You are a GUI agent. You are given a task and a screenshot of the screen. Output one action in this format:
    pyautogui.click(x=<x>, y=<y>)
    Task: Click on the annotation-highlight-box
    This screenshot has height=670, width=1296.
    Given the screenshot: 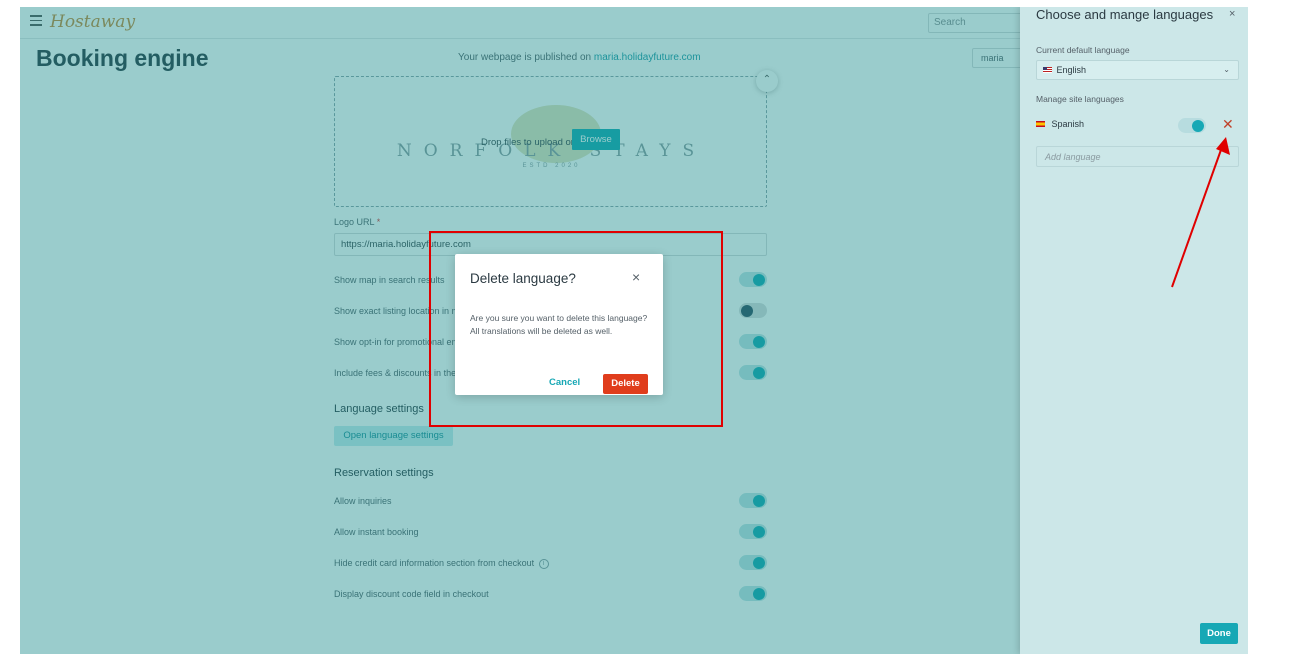 What is the action you would take?
    pyautogui.click(x=576, y=329)
    